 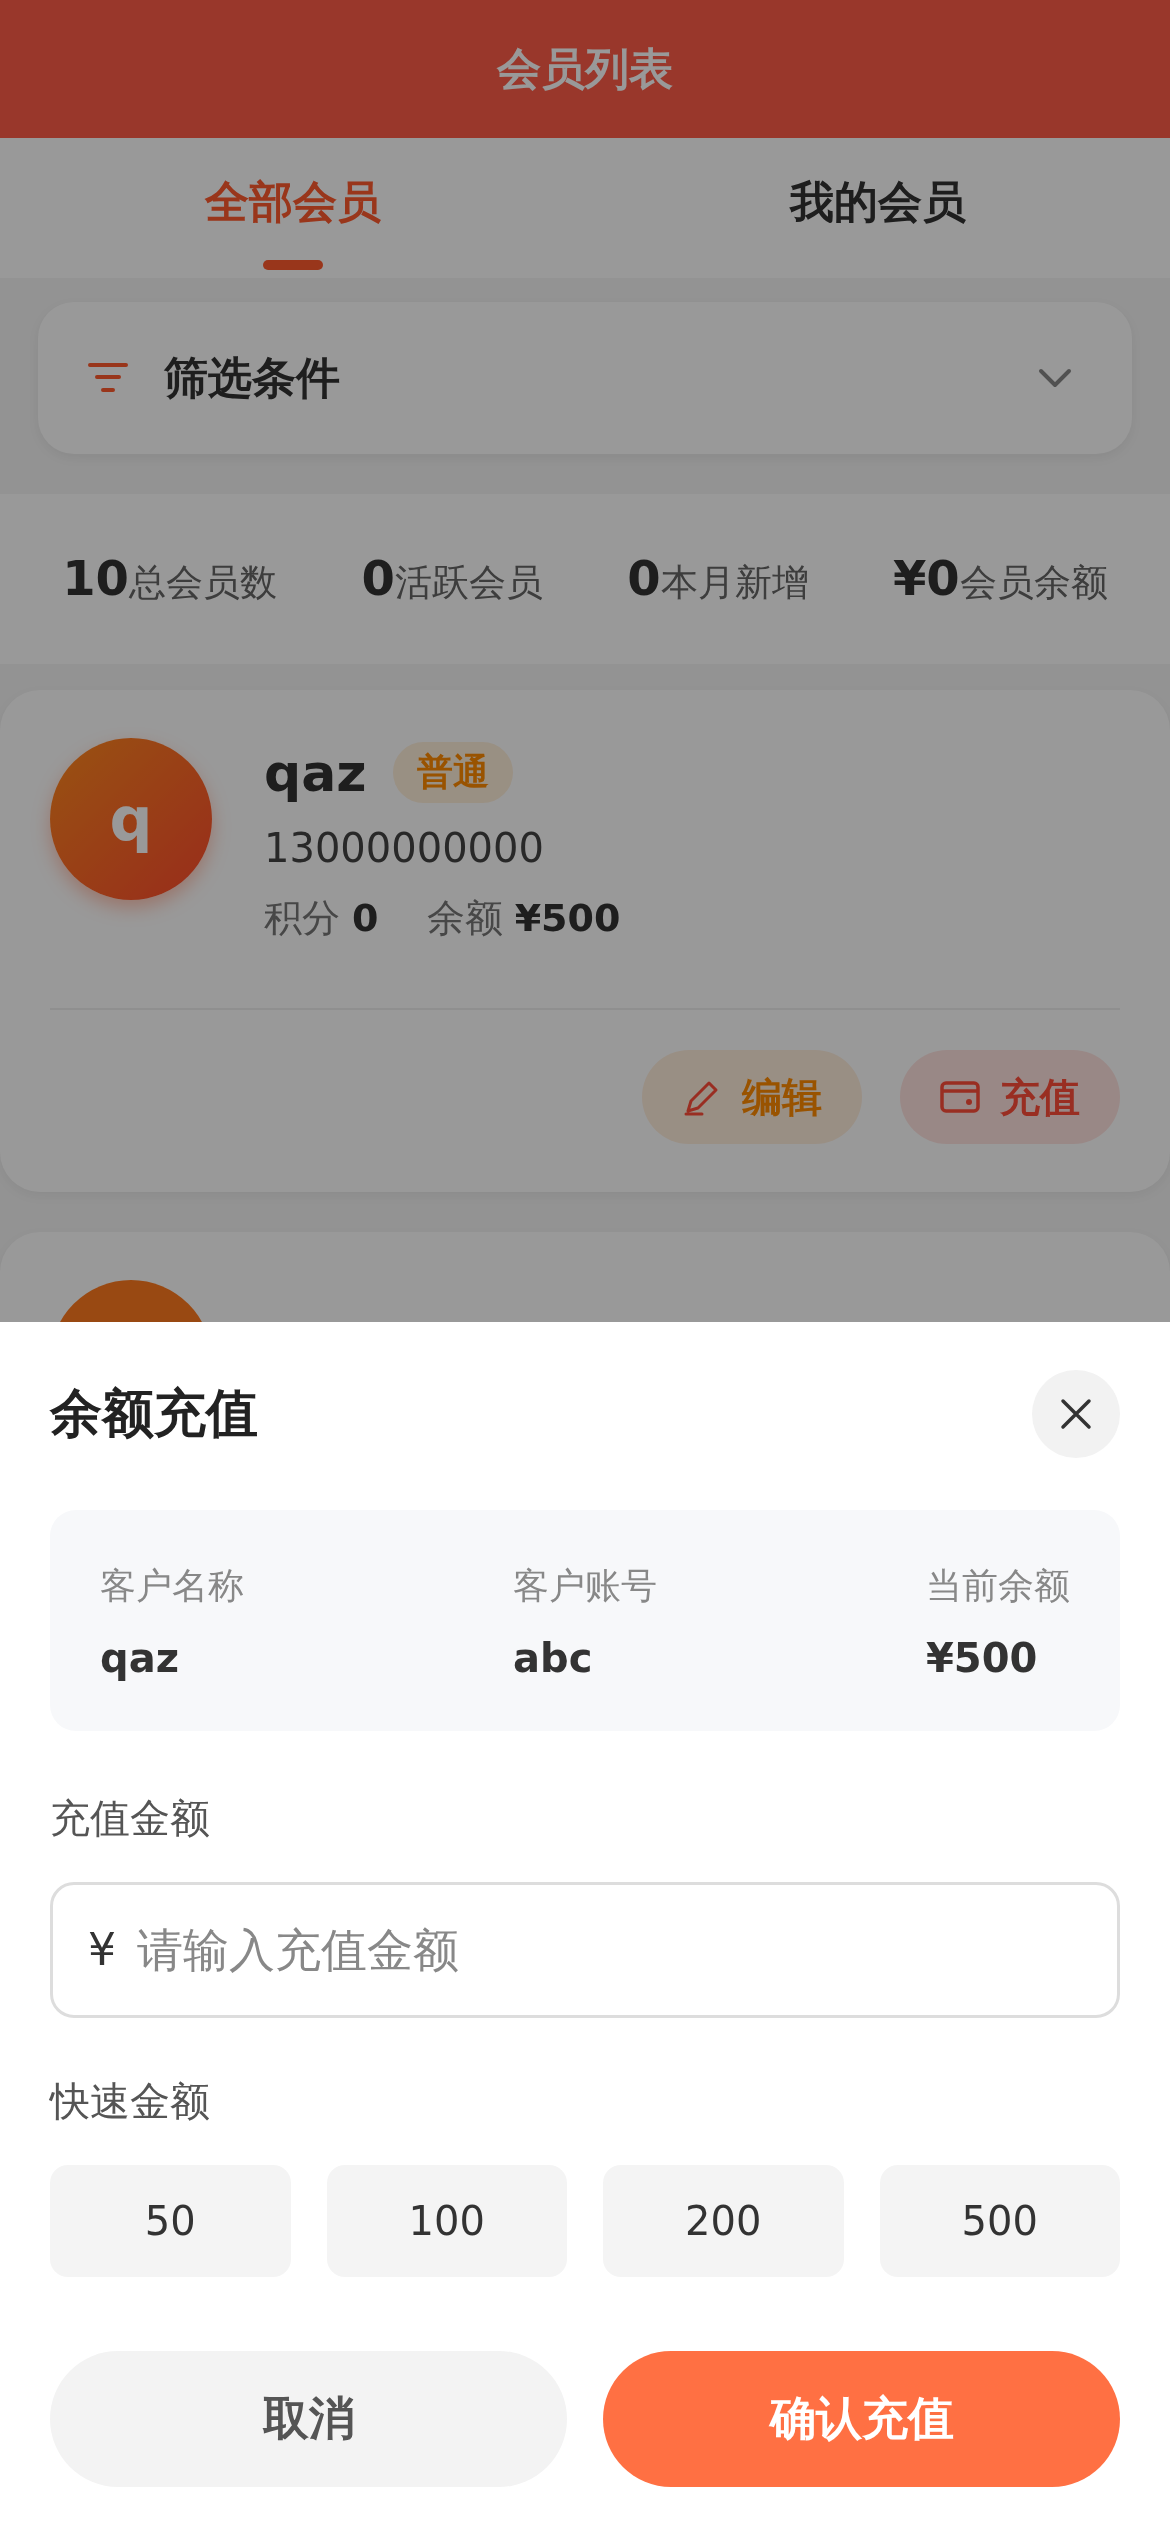 What do you see at coordinates (203, 583) in the screenshot?
I see `stat-label: 总会员数` at bounding box center [203, 583].